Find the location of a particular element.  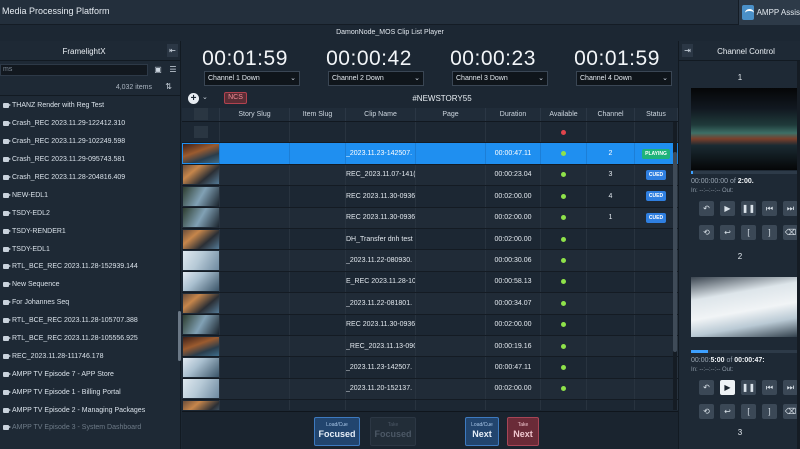

column-header: Available is located at coordinates (564, 114).